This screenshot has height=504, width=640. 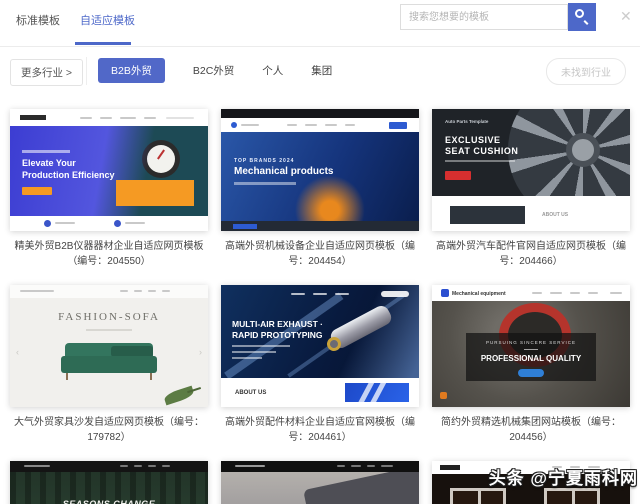 I want to click on thumb-hero: TOP BRANDS 2024 Mechanical products, so click(x=320, y=176).